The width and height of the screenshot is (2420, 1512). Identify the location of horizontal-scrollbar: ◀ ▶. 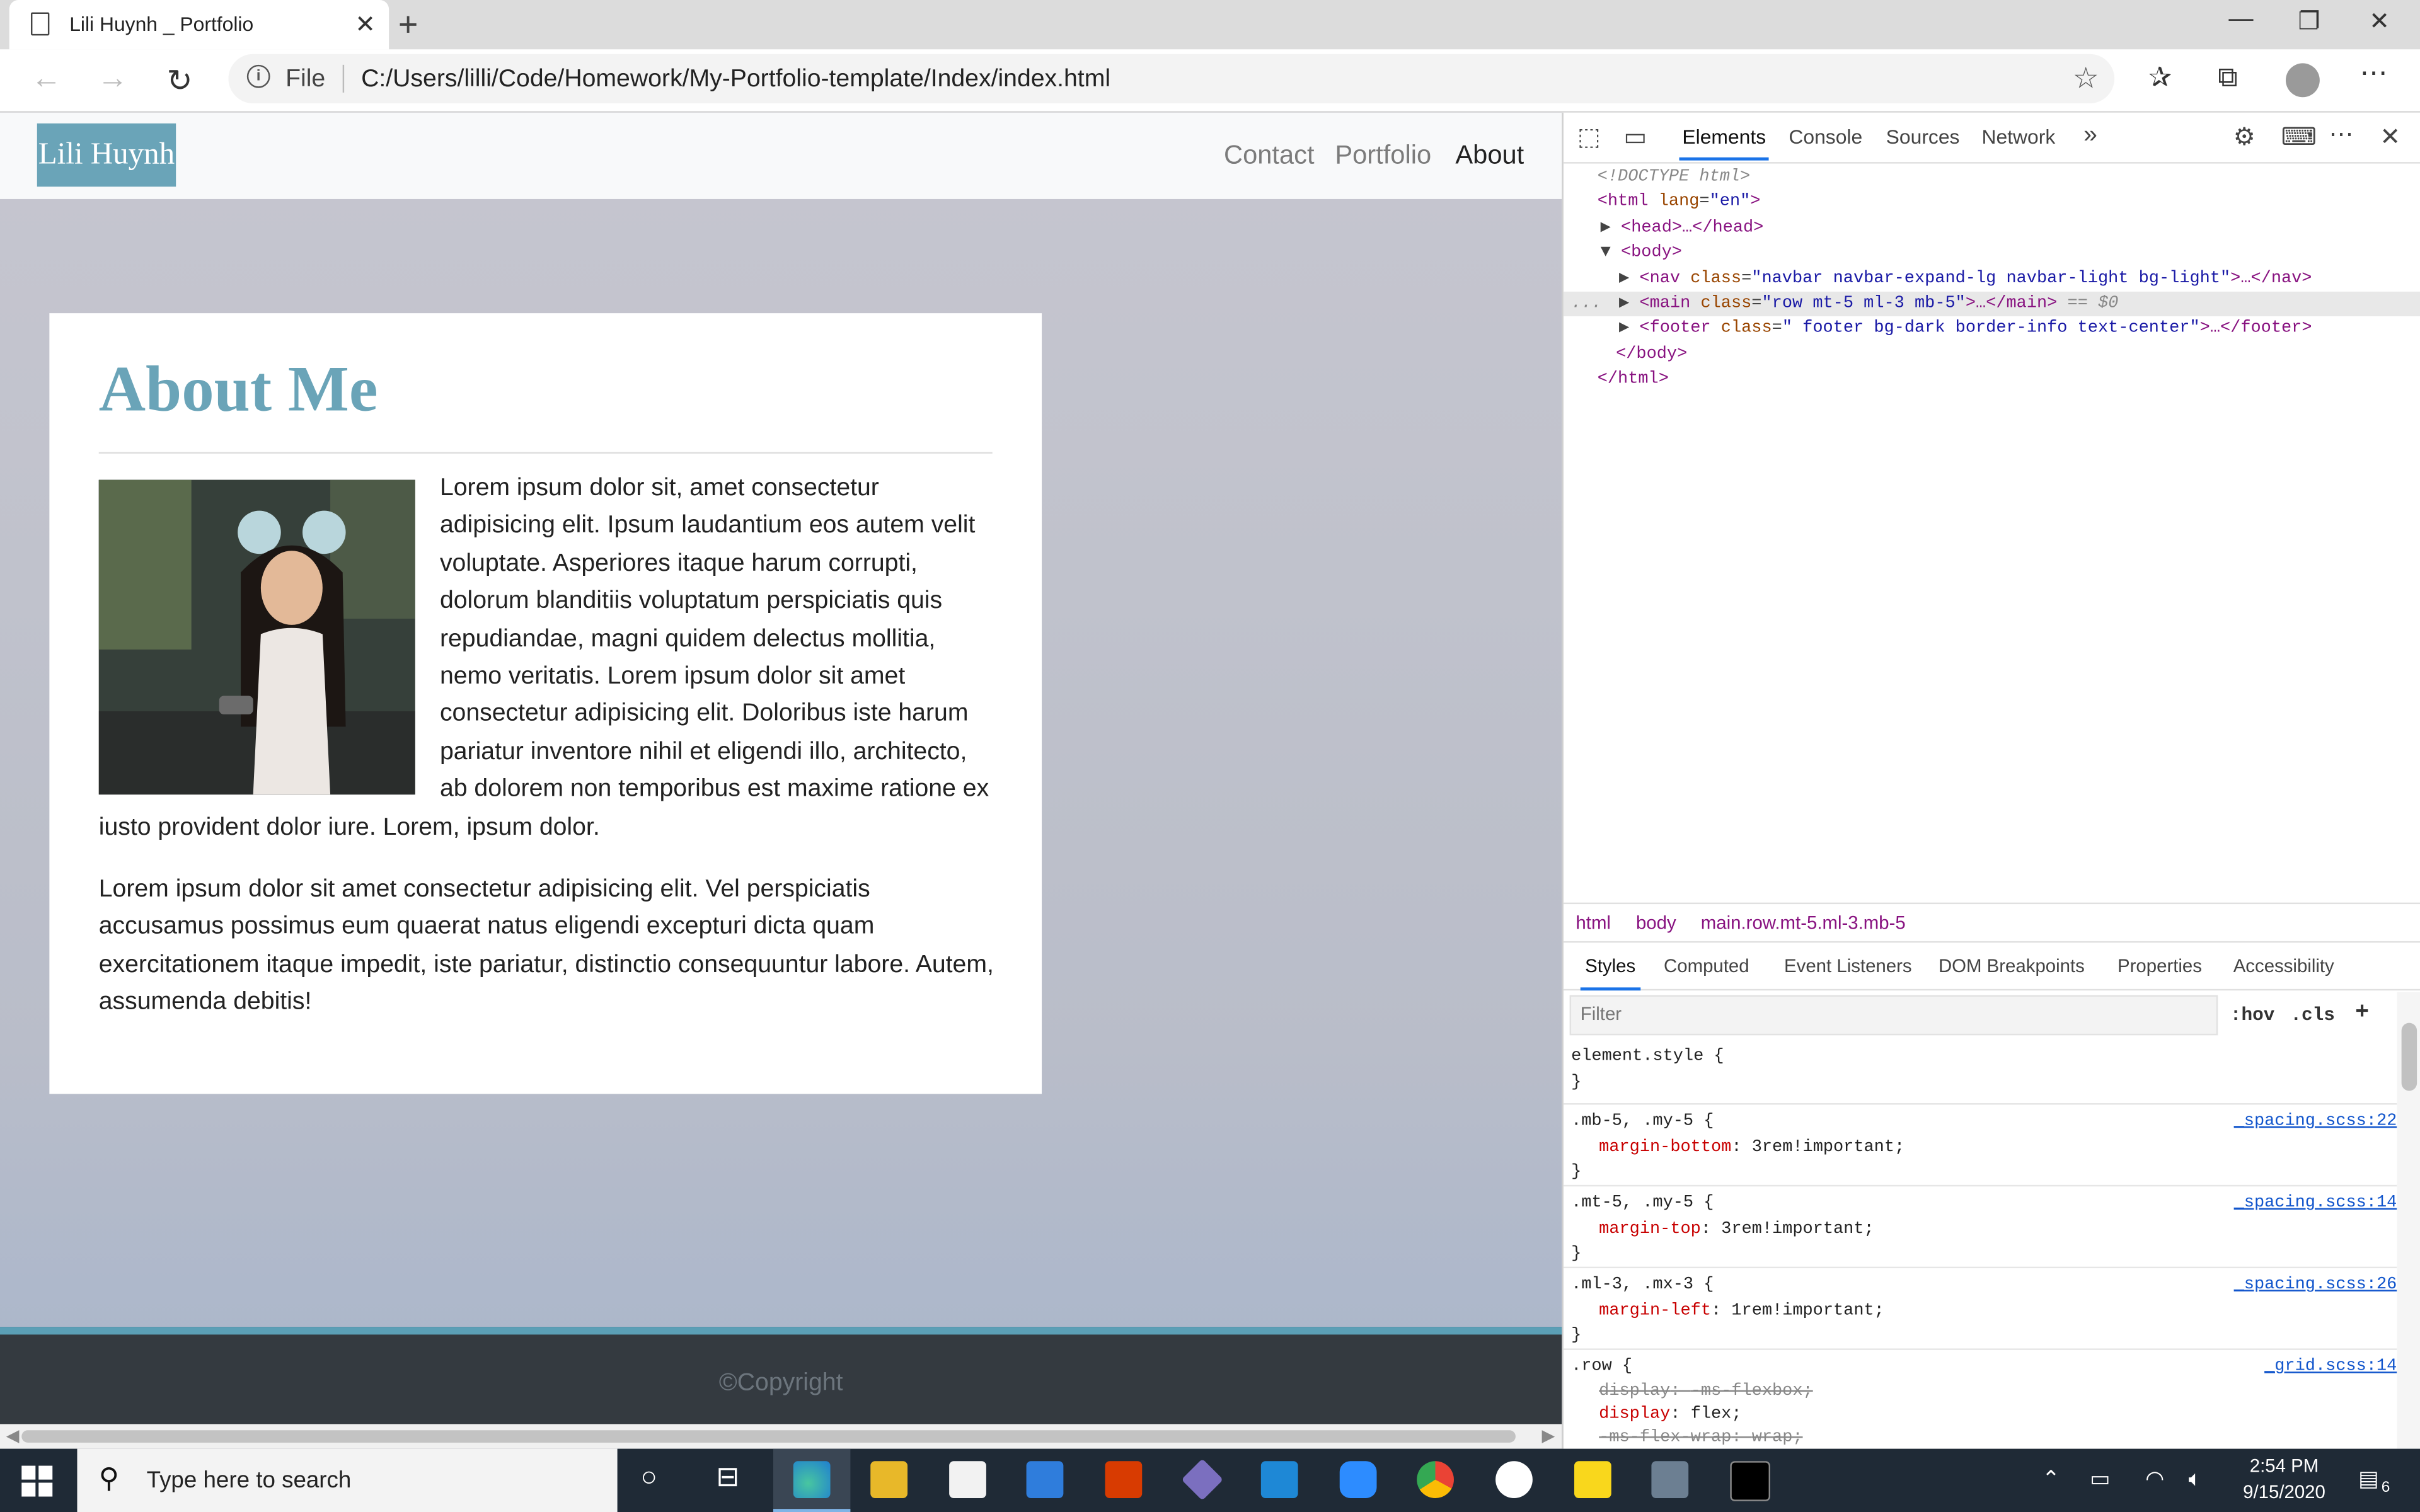
(781, 1436).